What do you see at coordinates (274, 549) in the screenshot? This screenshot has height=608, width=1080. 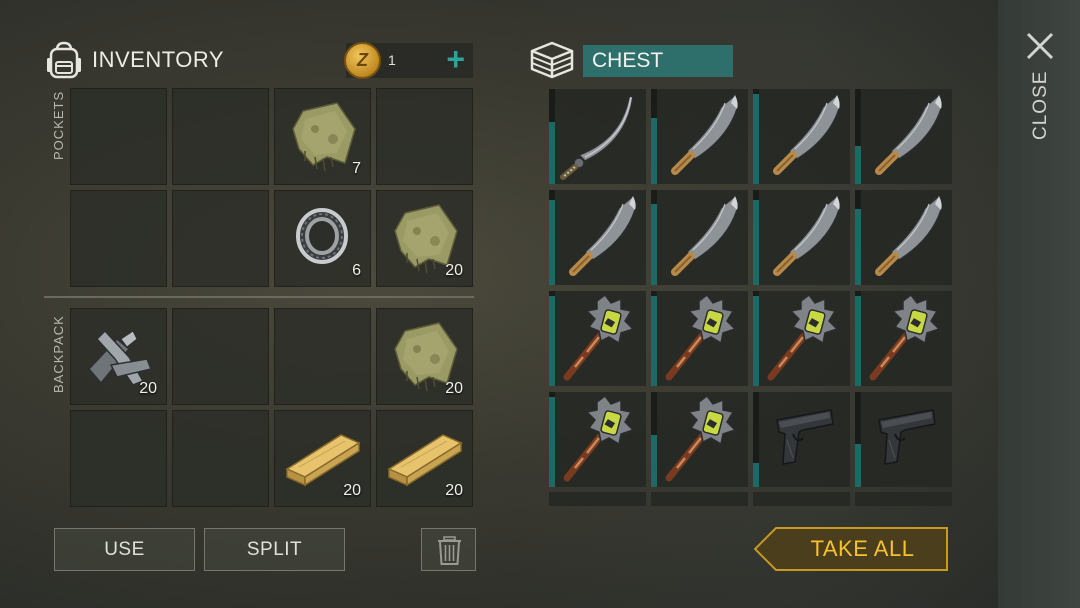 I see `split-button: SPLIT` at bounding box center [274, 549].